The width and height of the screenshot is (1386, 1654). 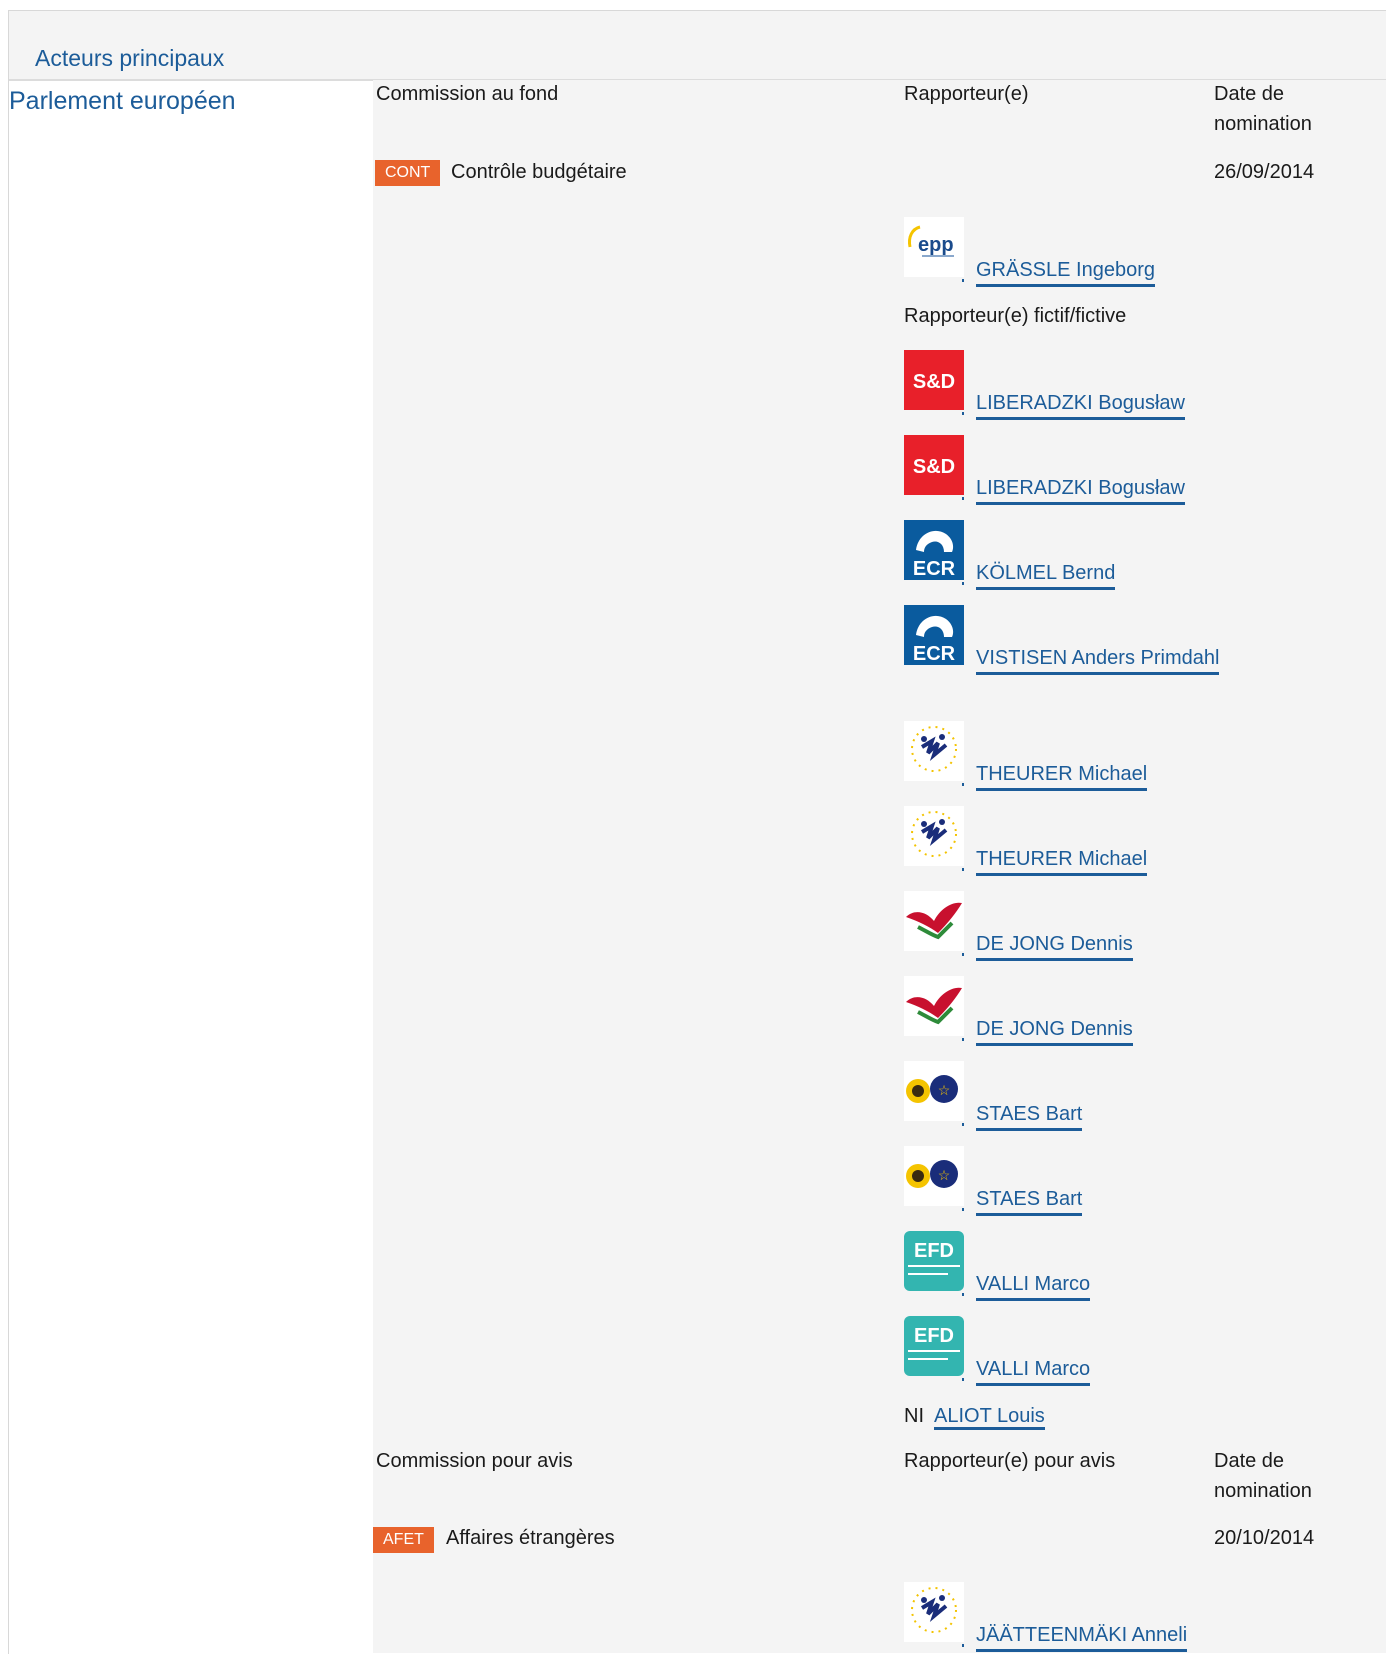 I want to click on rapporteur-entry: epp GRÄSSLE Ingeborg, so click(x=1069, y=253).